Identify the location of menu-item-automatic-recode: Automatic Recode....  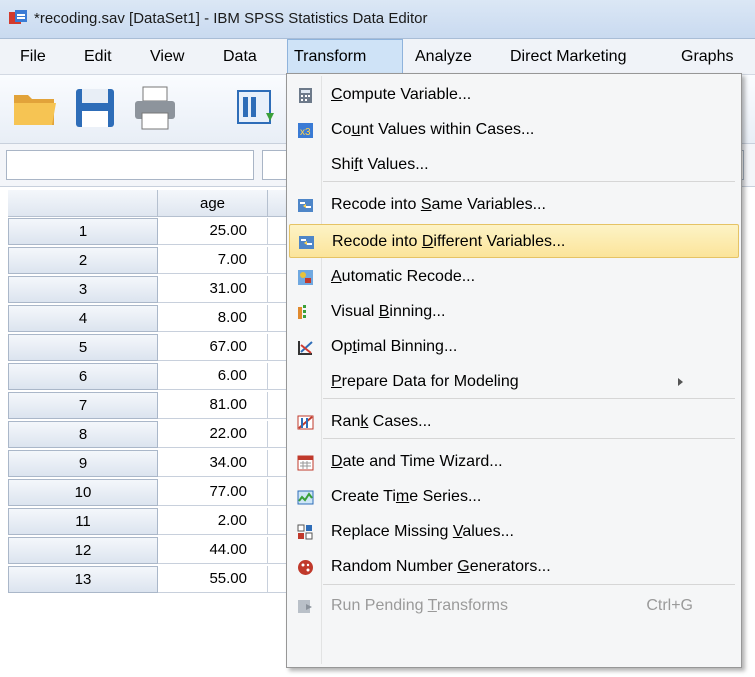
(514, 277).